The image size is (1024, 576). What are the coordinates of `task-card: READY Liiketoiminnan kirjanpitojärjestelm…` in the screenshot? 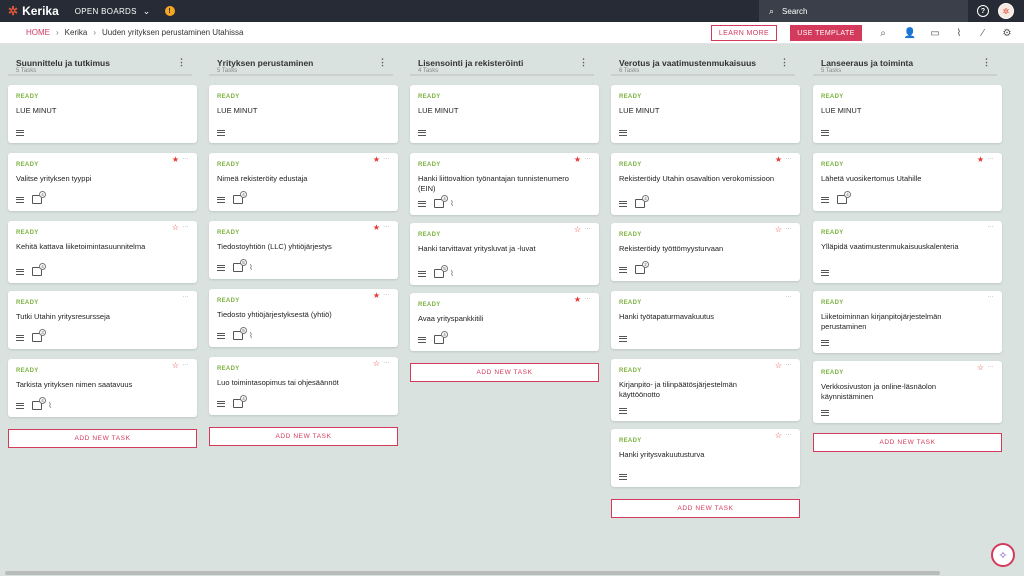 It's located at (907, 322).